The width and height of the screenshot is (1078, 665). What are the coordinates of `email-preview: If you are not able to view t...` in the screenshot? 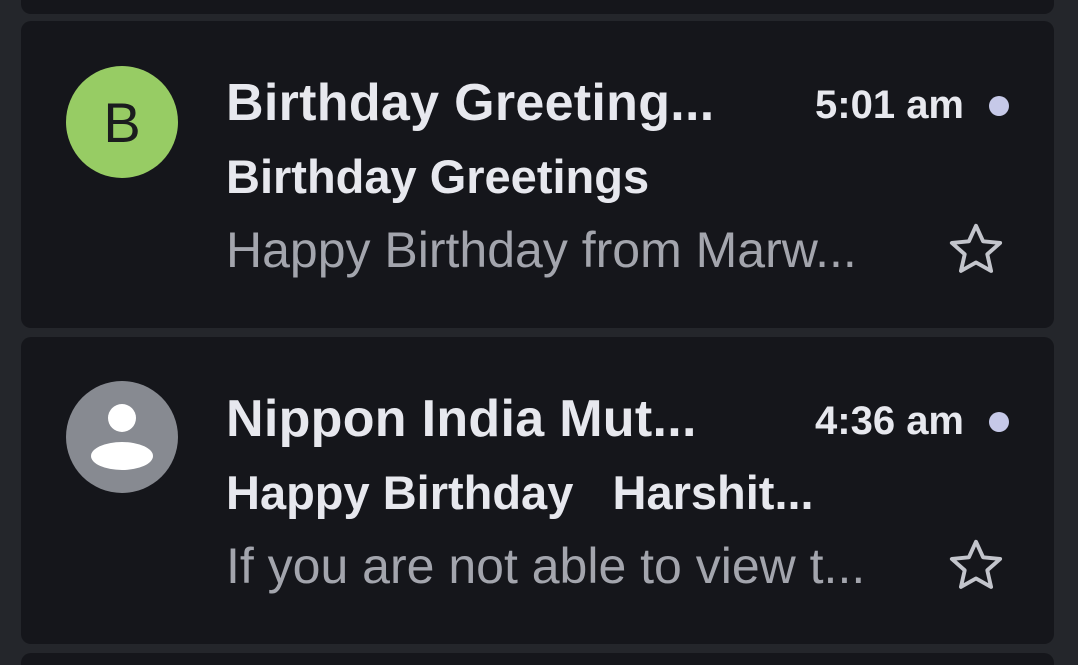 It's located at (546, 566).